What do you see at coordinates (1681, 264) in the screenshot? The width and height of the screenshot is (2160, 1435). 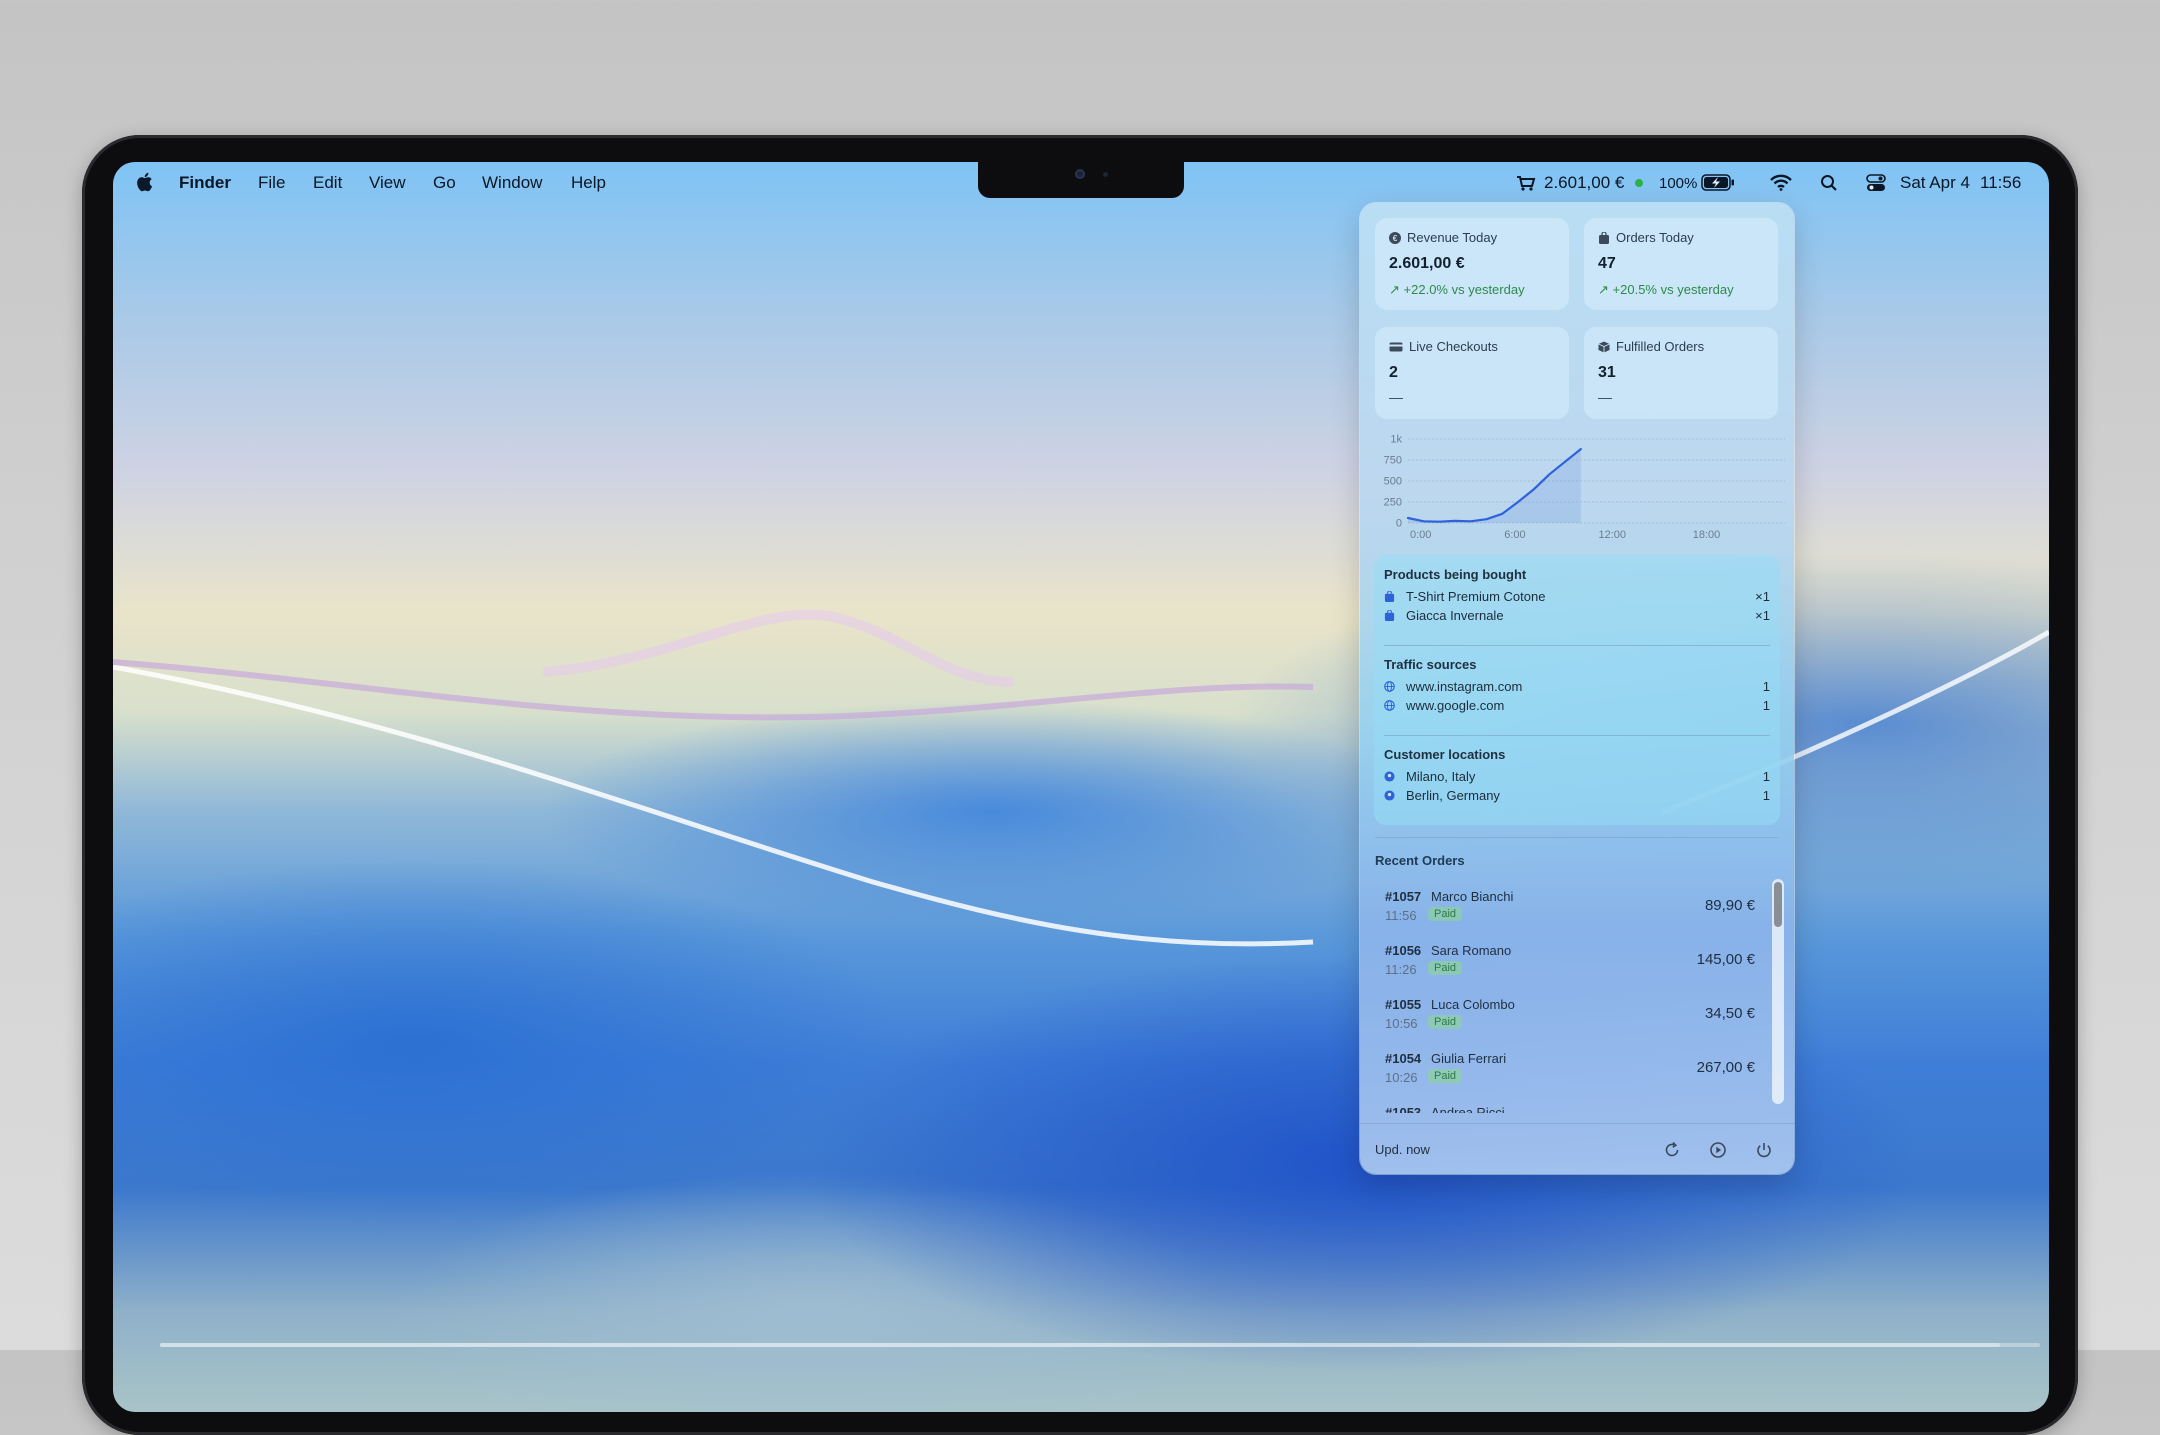 I see `orders-today-card: Orders Today 47 ↗ +20.5% vs yesterday` at bounding box center [1681, 264].